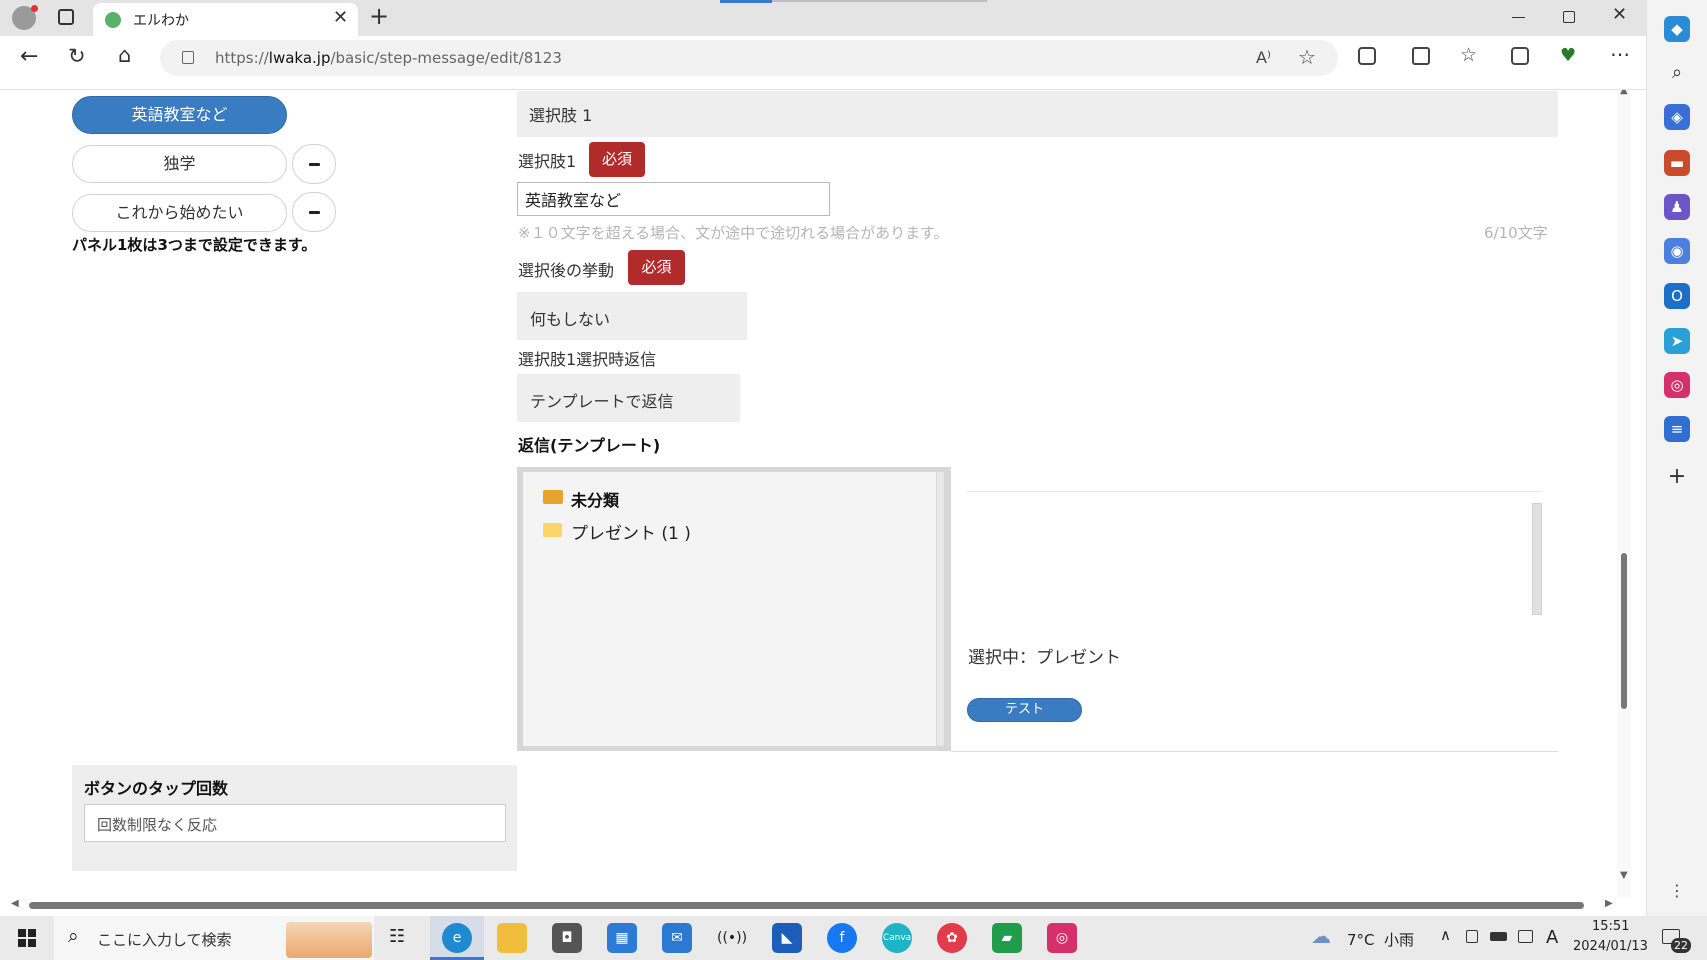 Image resolution: width=1707 pixels, height=960 pixels. What do you see at coordinates (622, 938) in the screenshot?
I see `store-icon: ▦` at bounding box center [622, 938].